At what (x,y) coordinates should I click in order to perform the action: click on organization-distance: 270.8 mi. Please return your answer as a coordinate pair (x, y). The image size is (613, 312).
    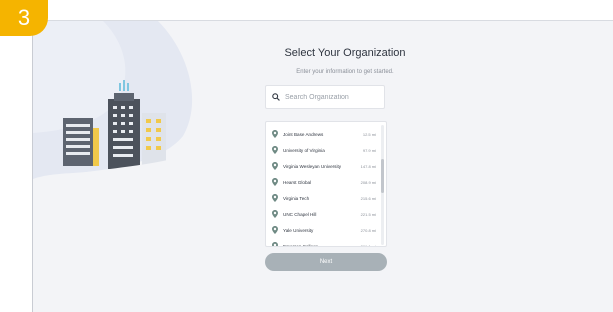
    Looking at the image, I should click on (368, 230).